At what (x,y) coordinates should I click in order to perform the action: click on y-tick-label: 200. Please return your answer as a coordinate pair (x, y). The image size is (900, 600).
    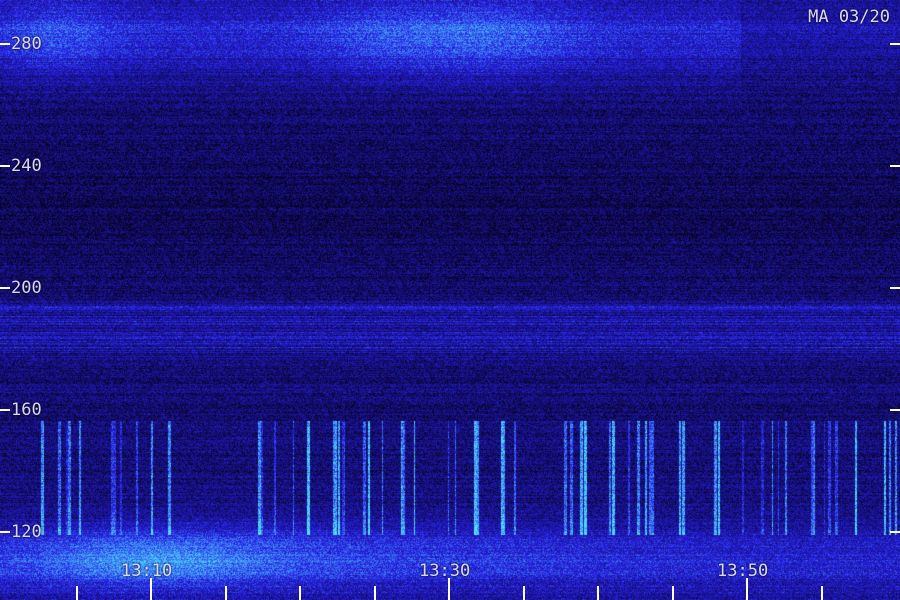
    Looking at the image, I should click on (26, 288).